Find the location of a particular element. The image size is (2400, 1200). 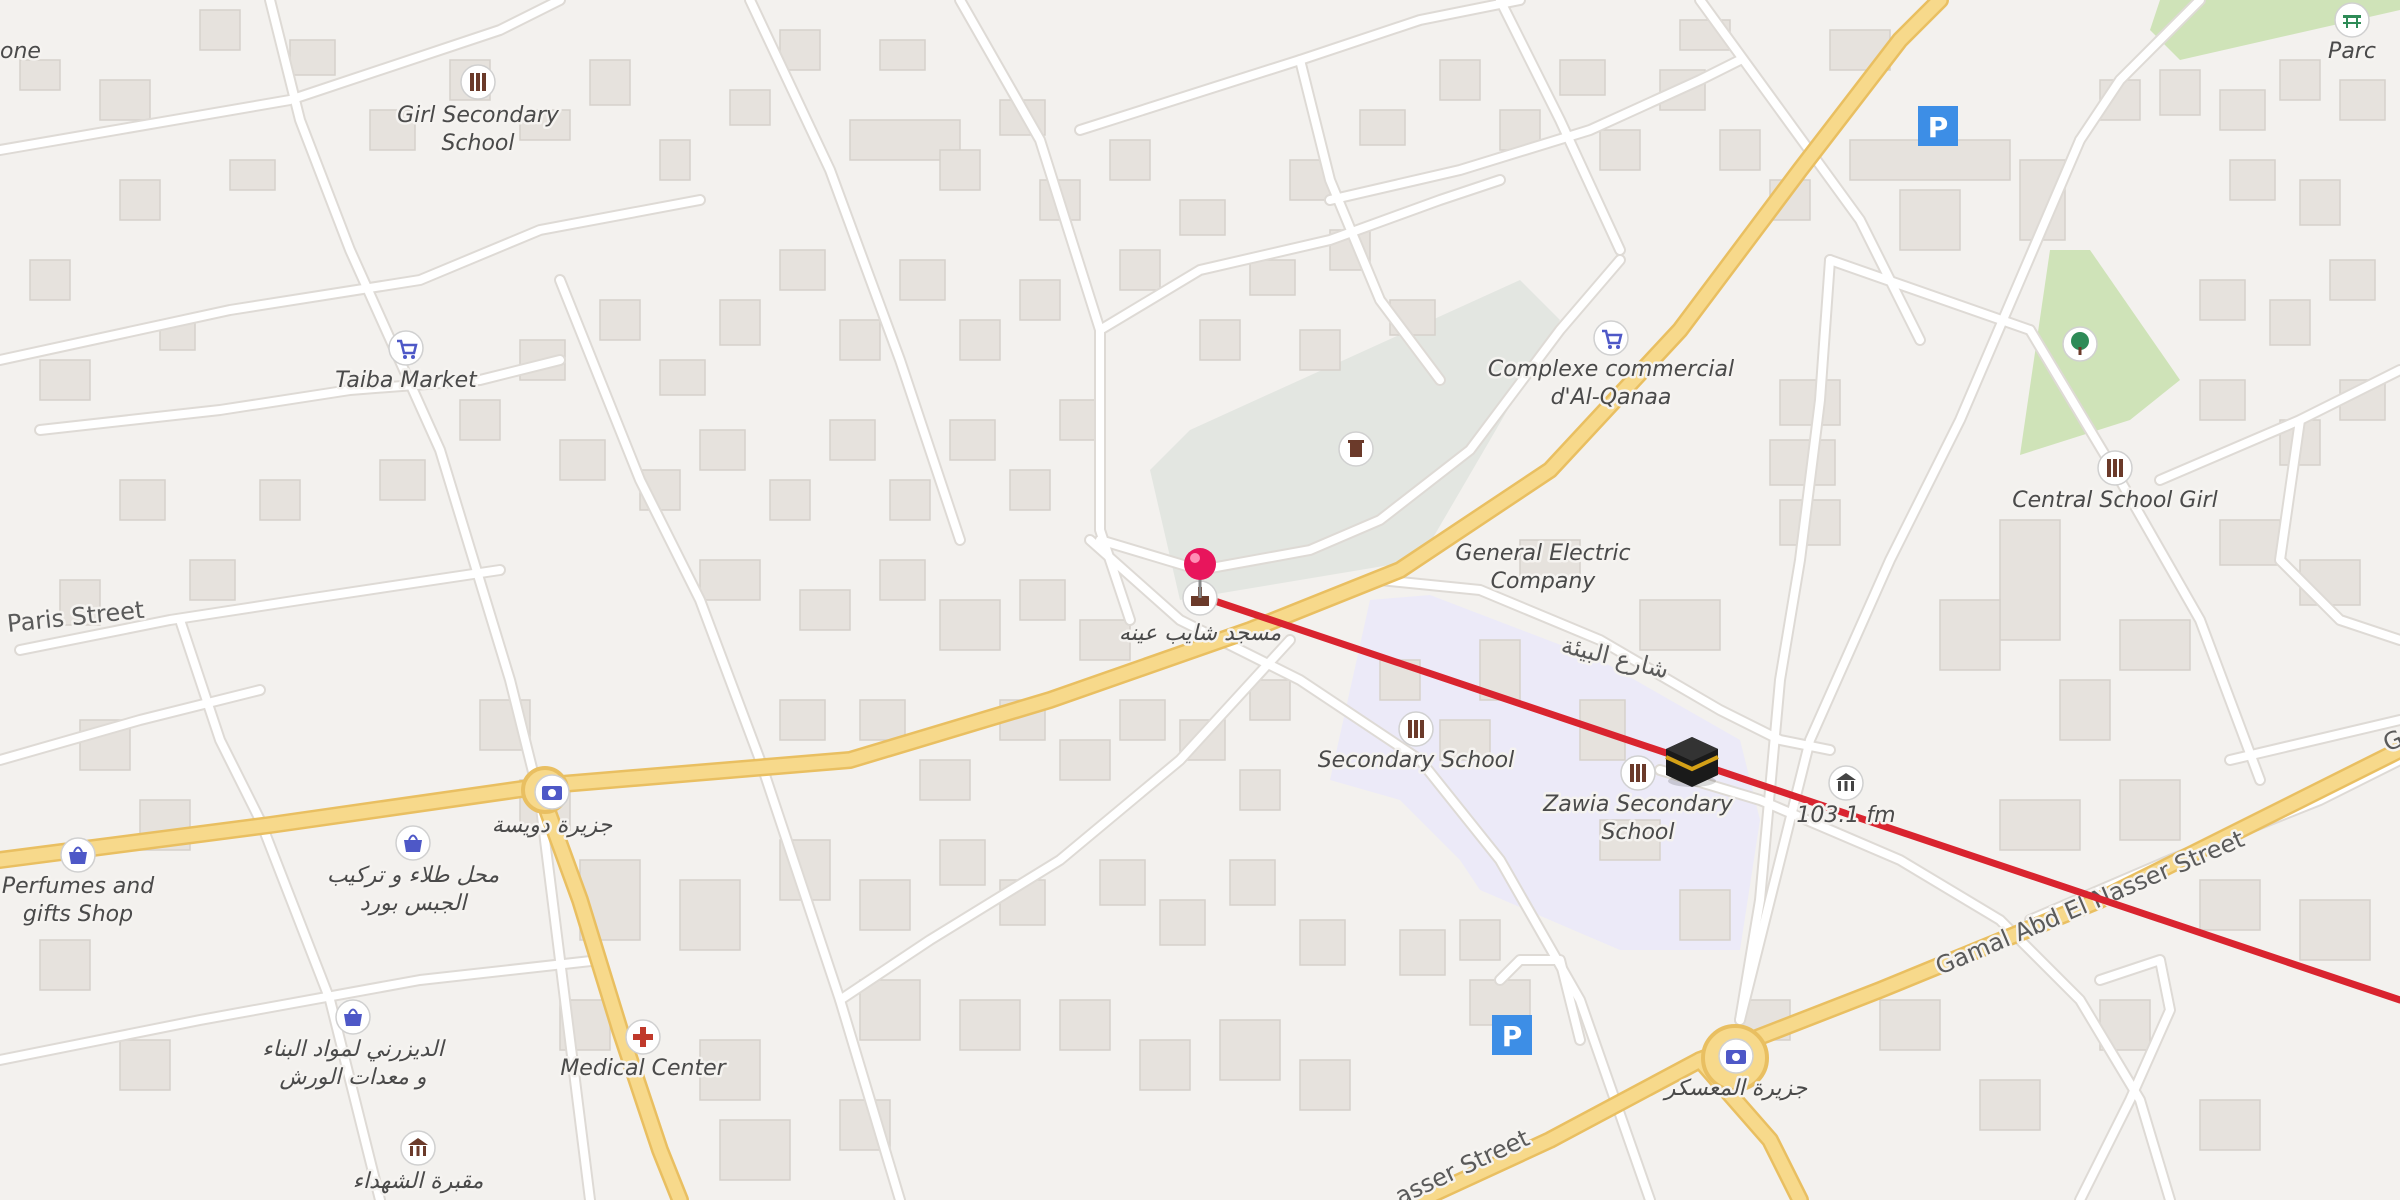

tree-icon is located at coordinates (2080, 344).